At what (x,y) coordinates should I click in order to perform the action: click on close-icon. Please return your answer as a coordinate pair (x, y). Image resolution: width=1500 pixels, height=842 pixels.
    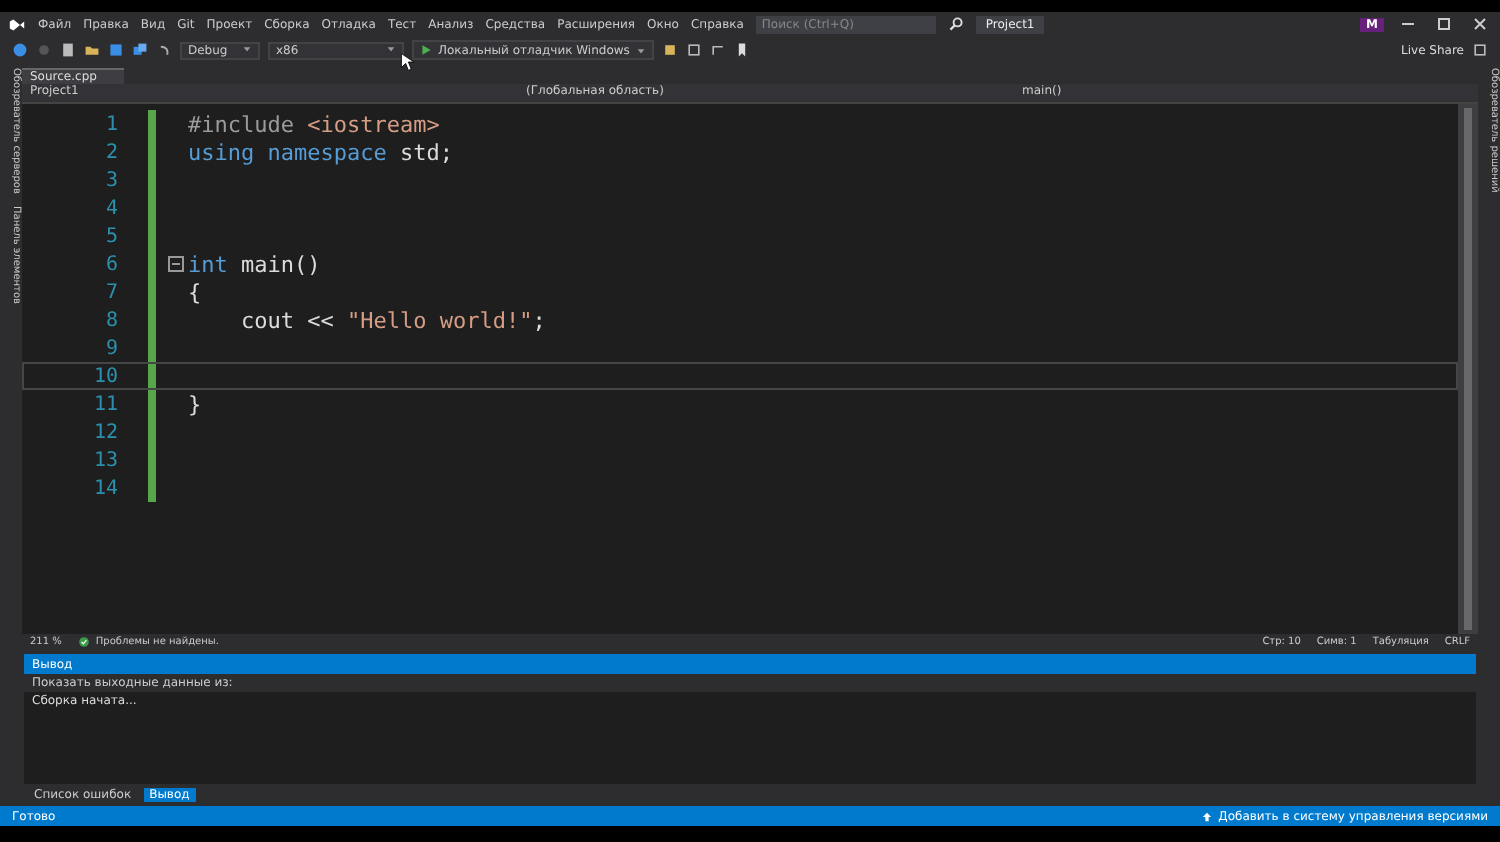
    Looking at the image, I should click on (1480, 24).